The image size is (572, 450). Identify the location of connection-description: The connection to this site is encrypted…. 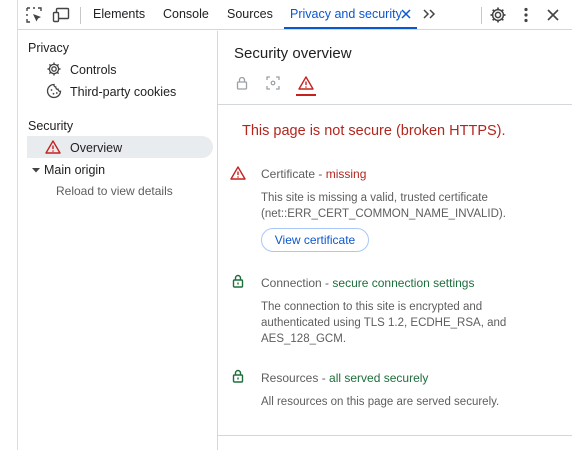
(384, 323).